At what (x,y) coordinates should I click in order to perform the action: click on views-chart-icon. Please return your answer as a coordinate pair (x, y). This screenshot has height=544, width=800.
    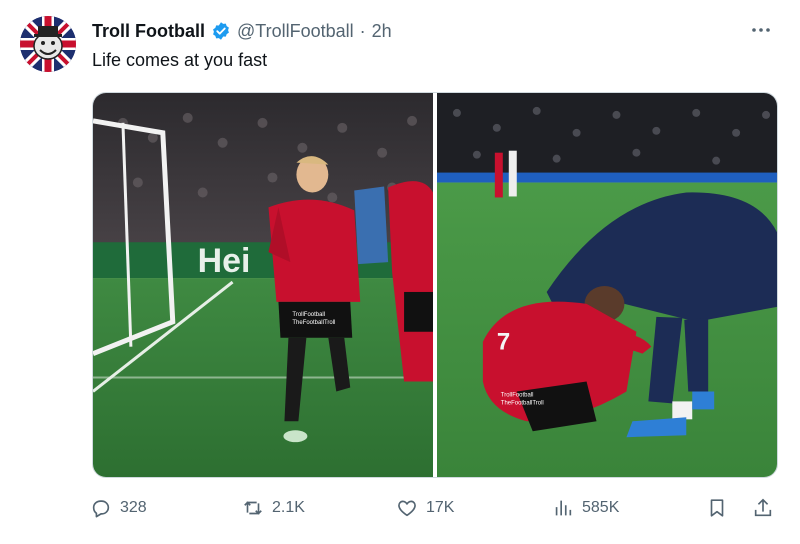
    Looking at the image, I should click on (563, 508).